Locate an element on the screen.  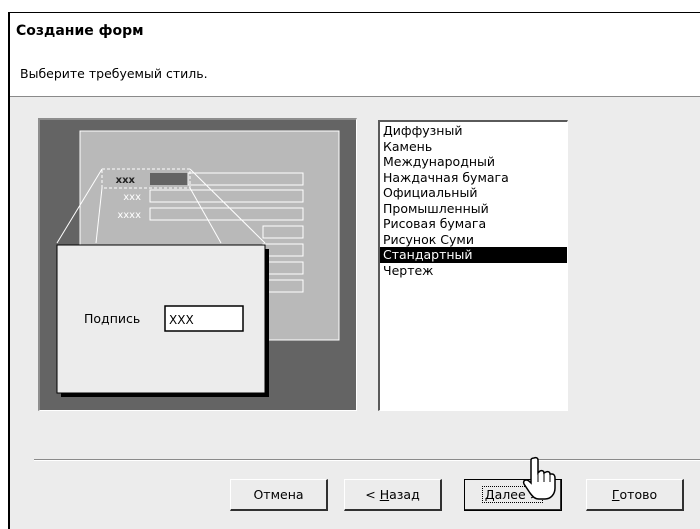
next-button: Далее > is located at coordinates (513, 495).